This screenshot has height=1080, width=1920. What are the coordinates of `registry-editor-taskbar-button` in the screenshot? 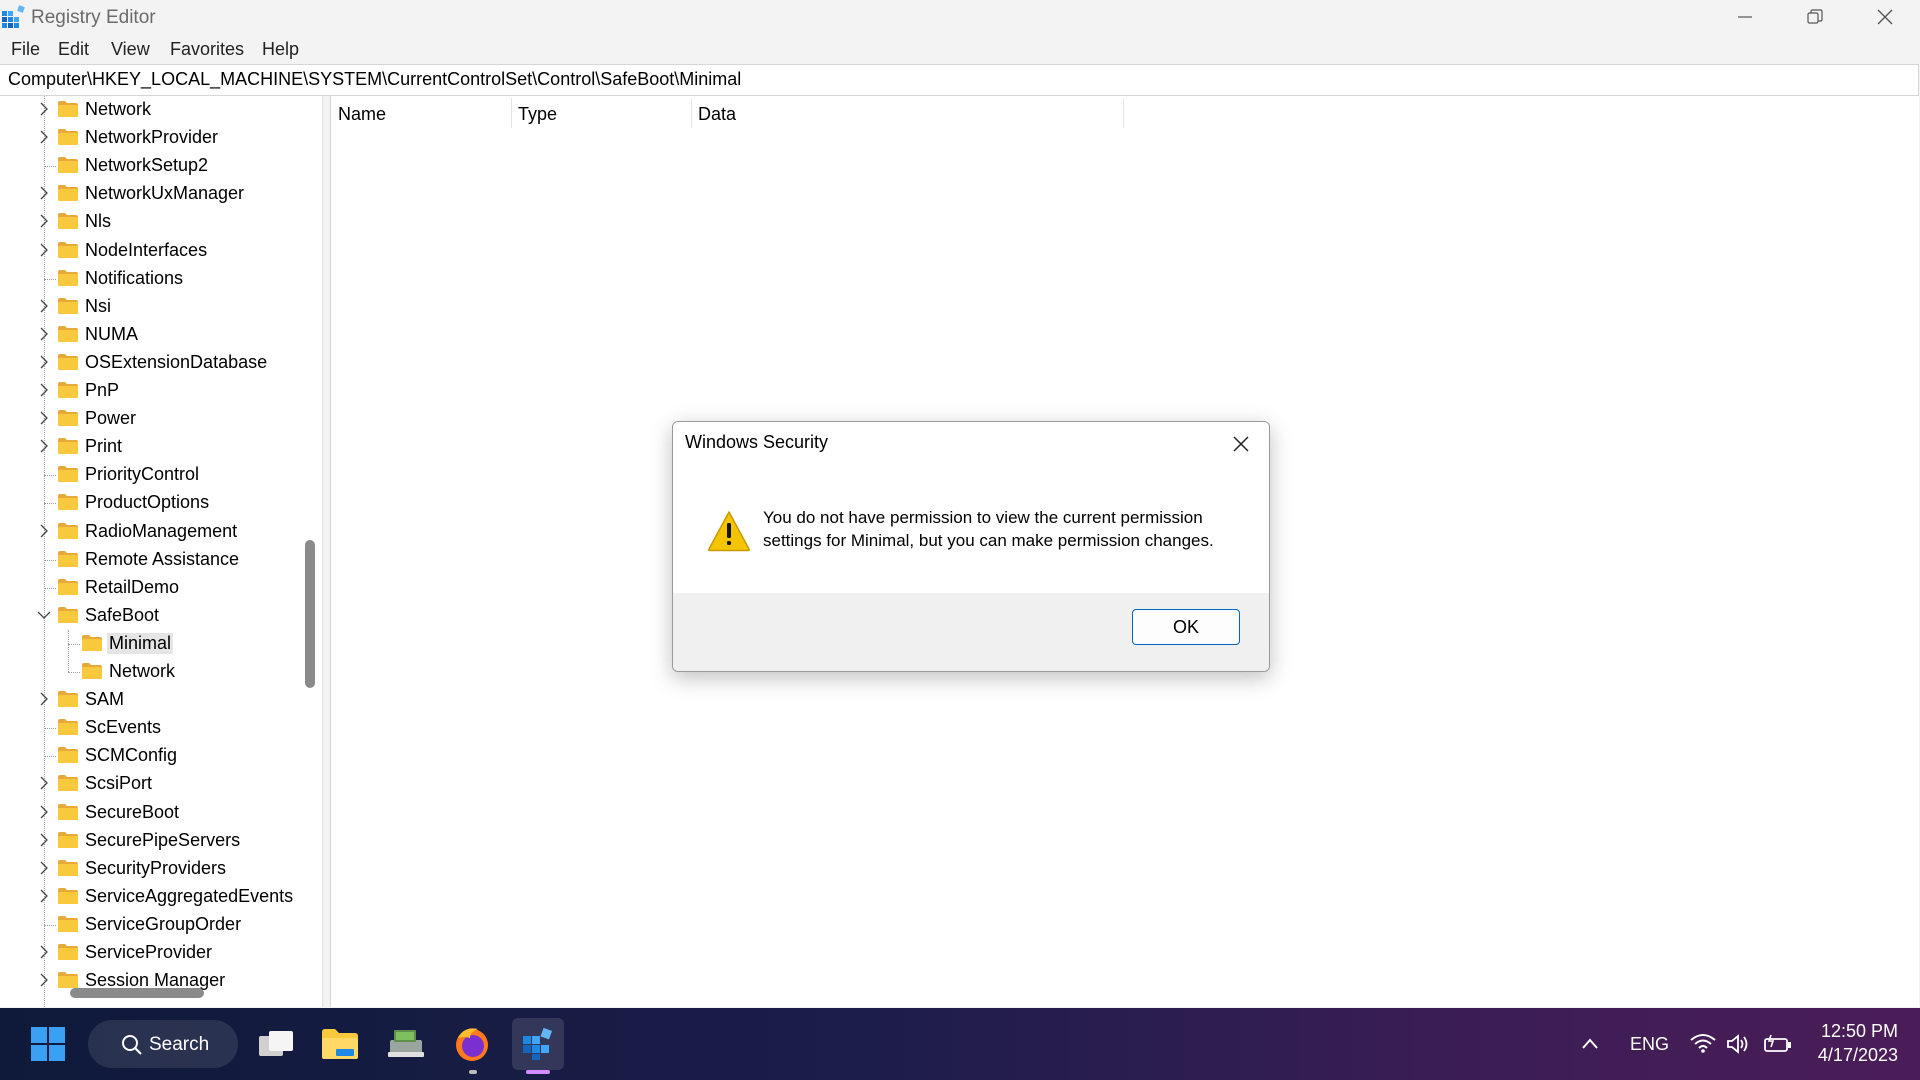 It's located at (538, 1044).